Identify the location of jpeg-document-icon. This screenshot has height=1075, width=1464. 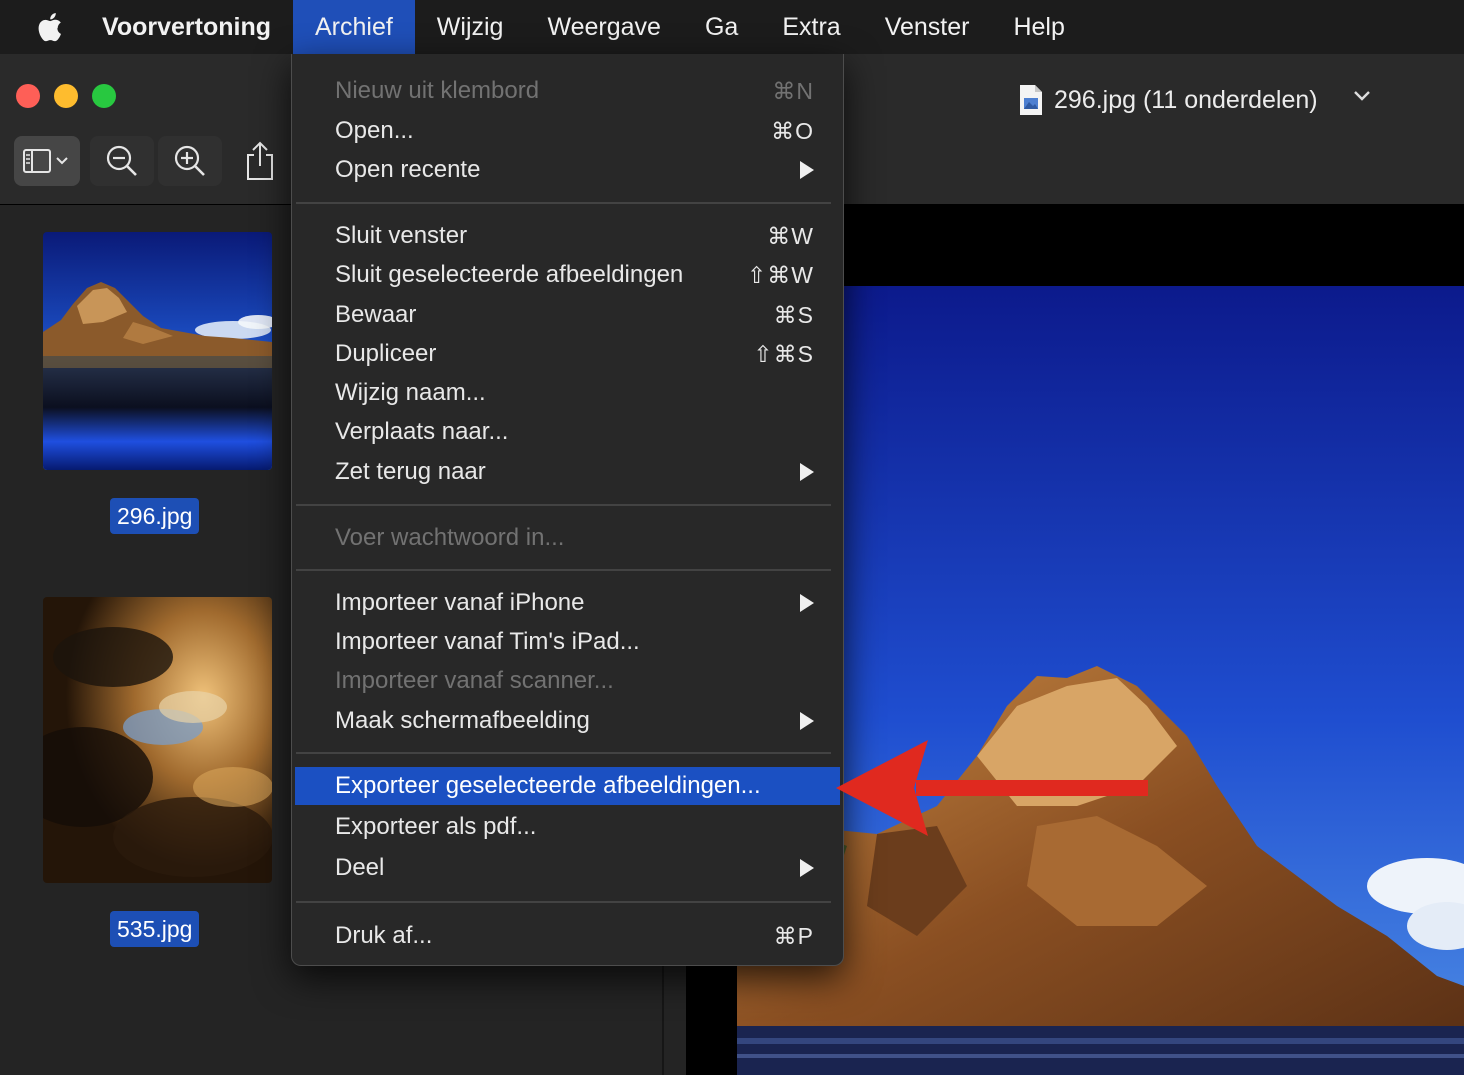
(1031, 100).